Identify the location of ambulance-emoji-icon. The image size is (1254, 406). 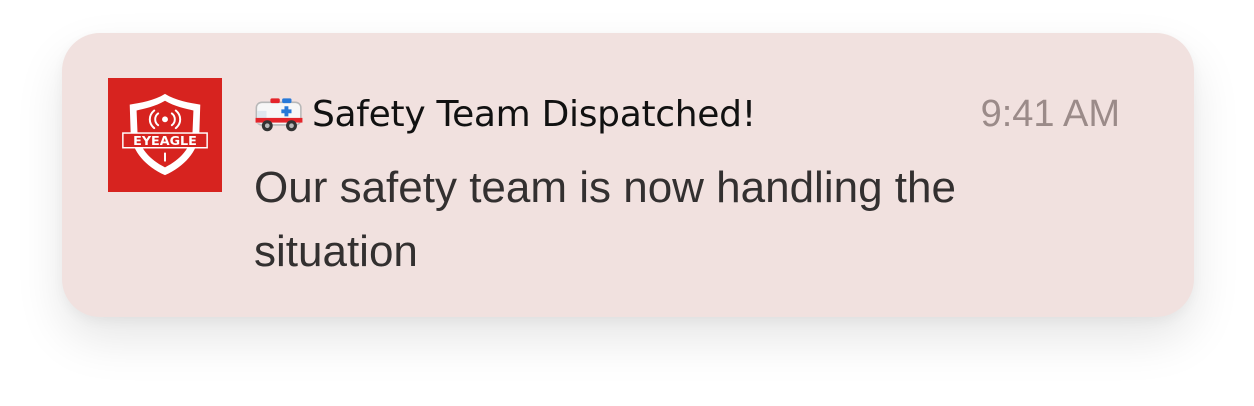
(279, 114).